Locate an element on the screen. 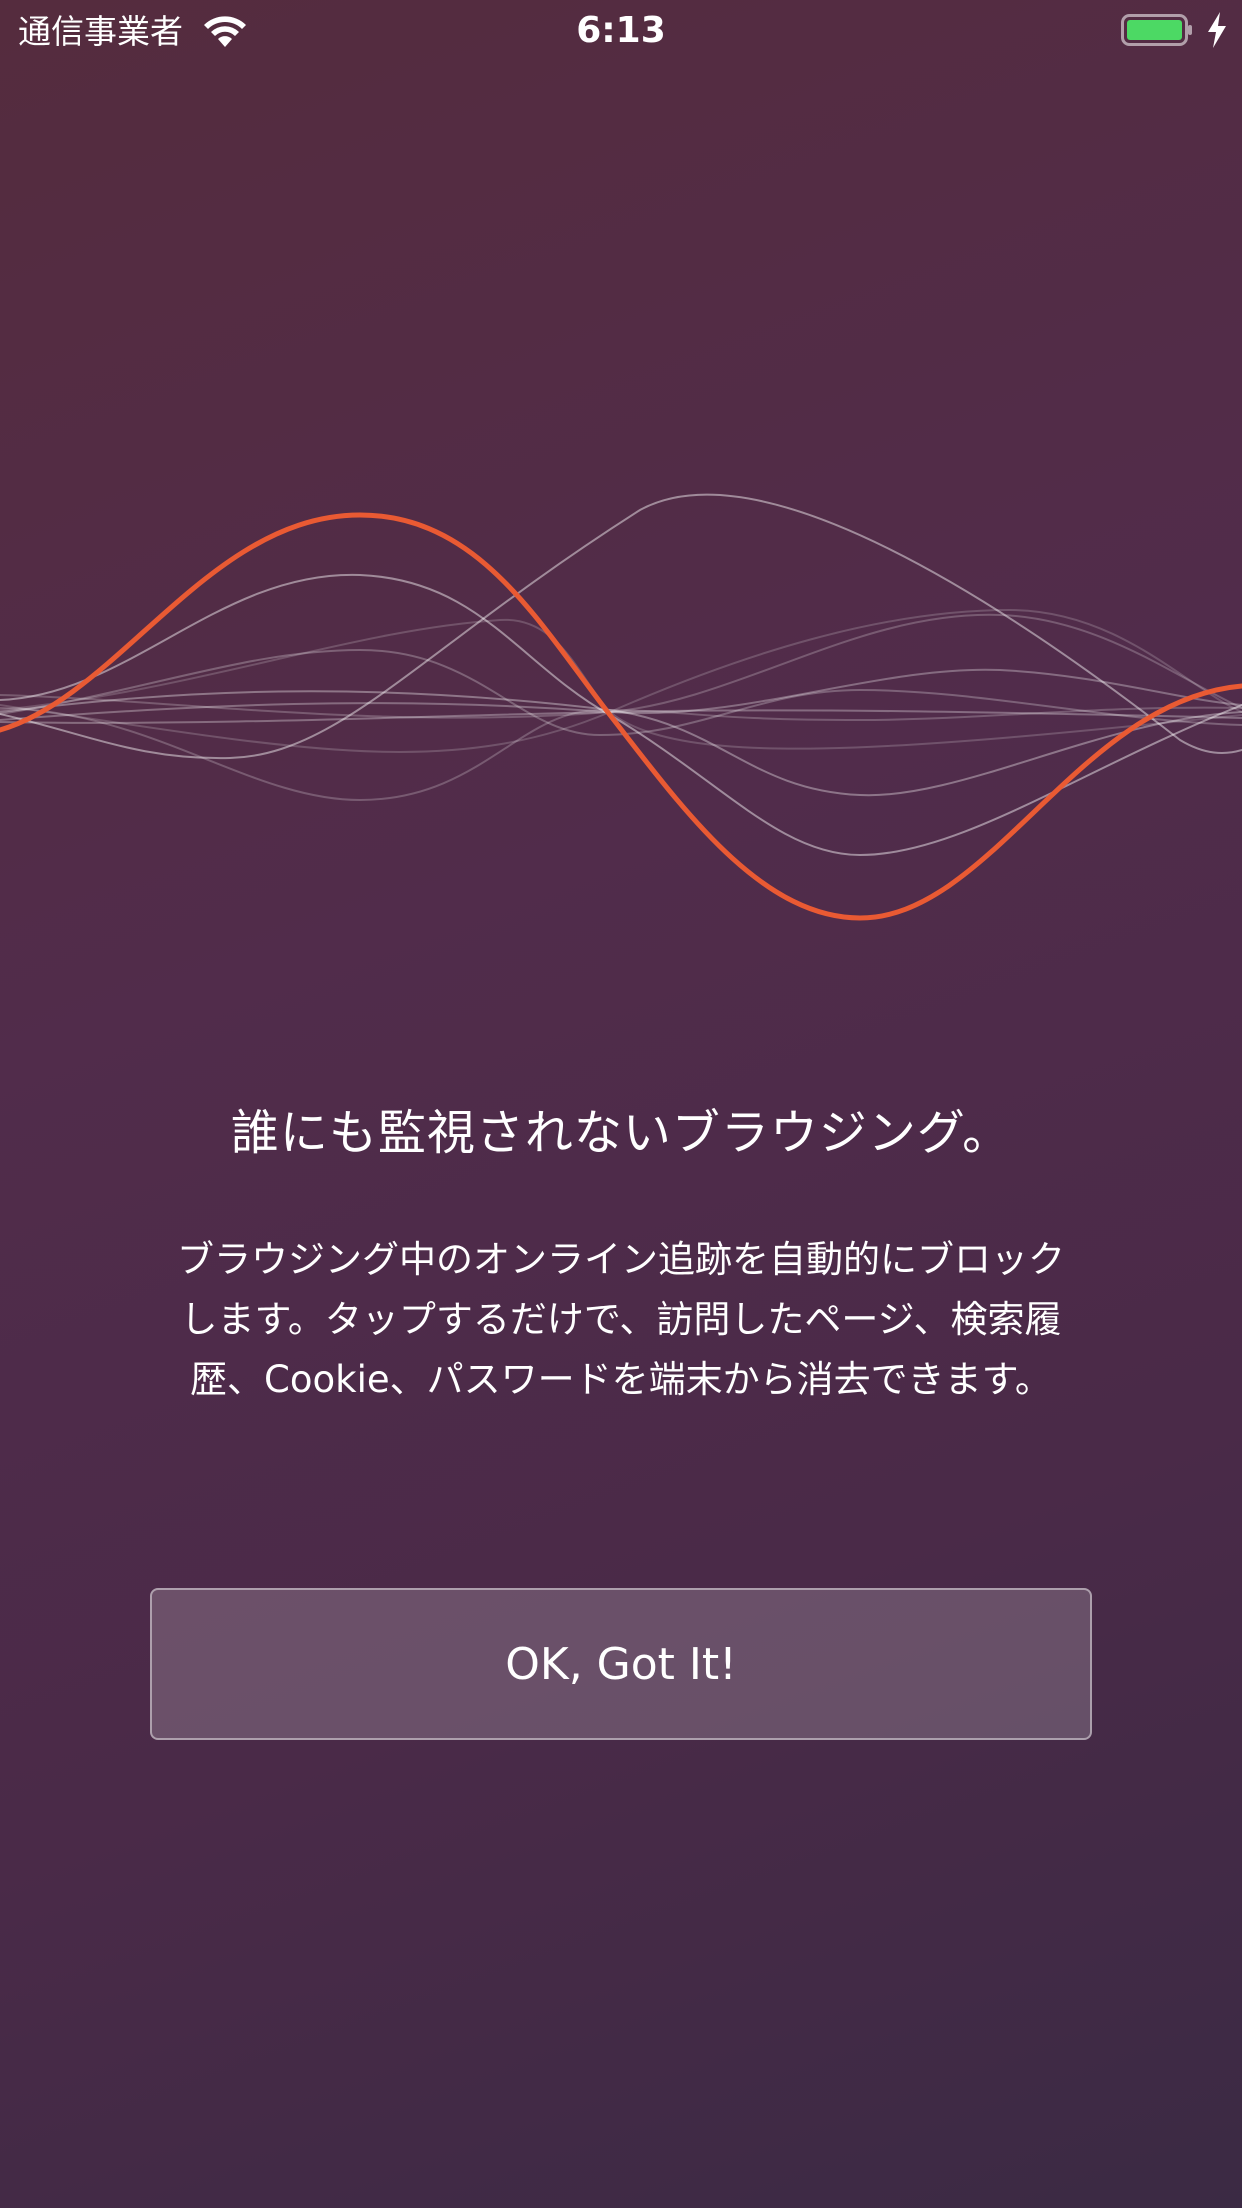 The width and height of the screenshot is (1242, 2208). status-time: 6:13 is located at coordinates (621, 30).